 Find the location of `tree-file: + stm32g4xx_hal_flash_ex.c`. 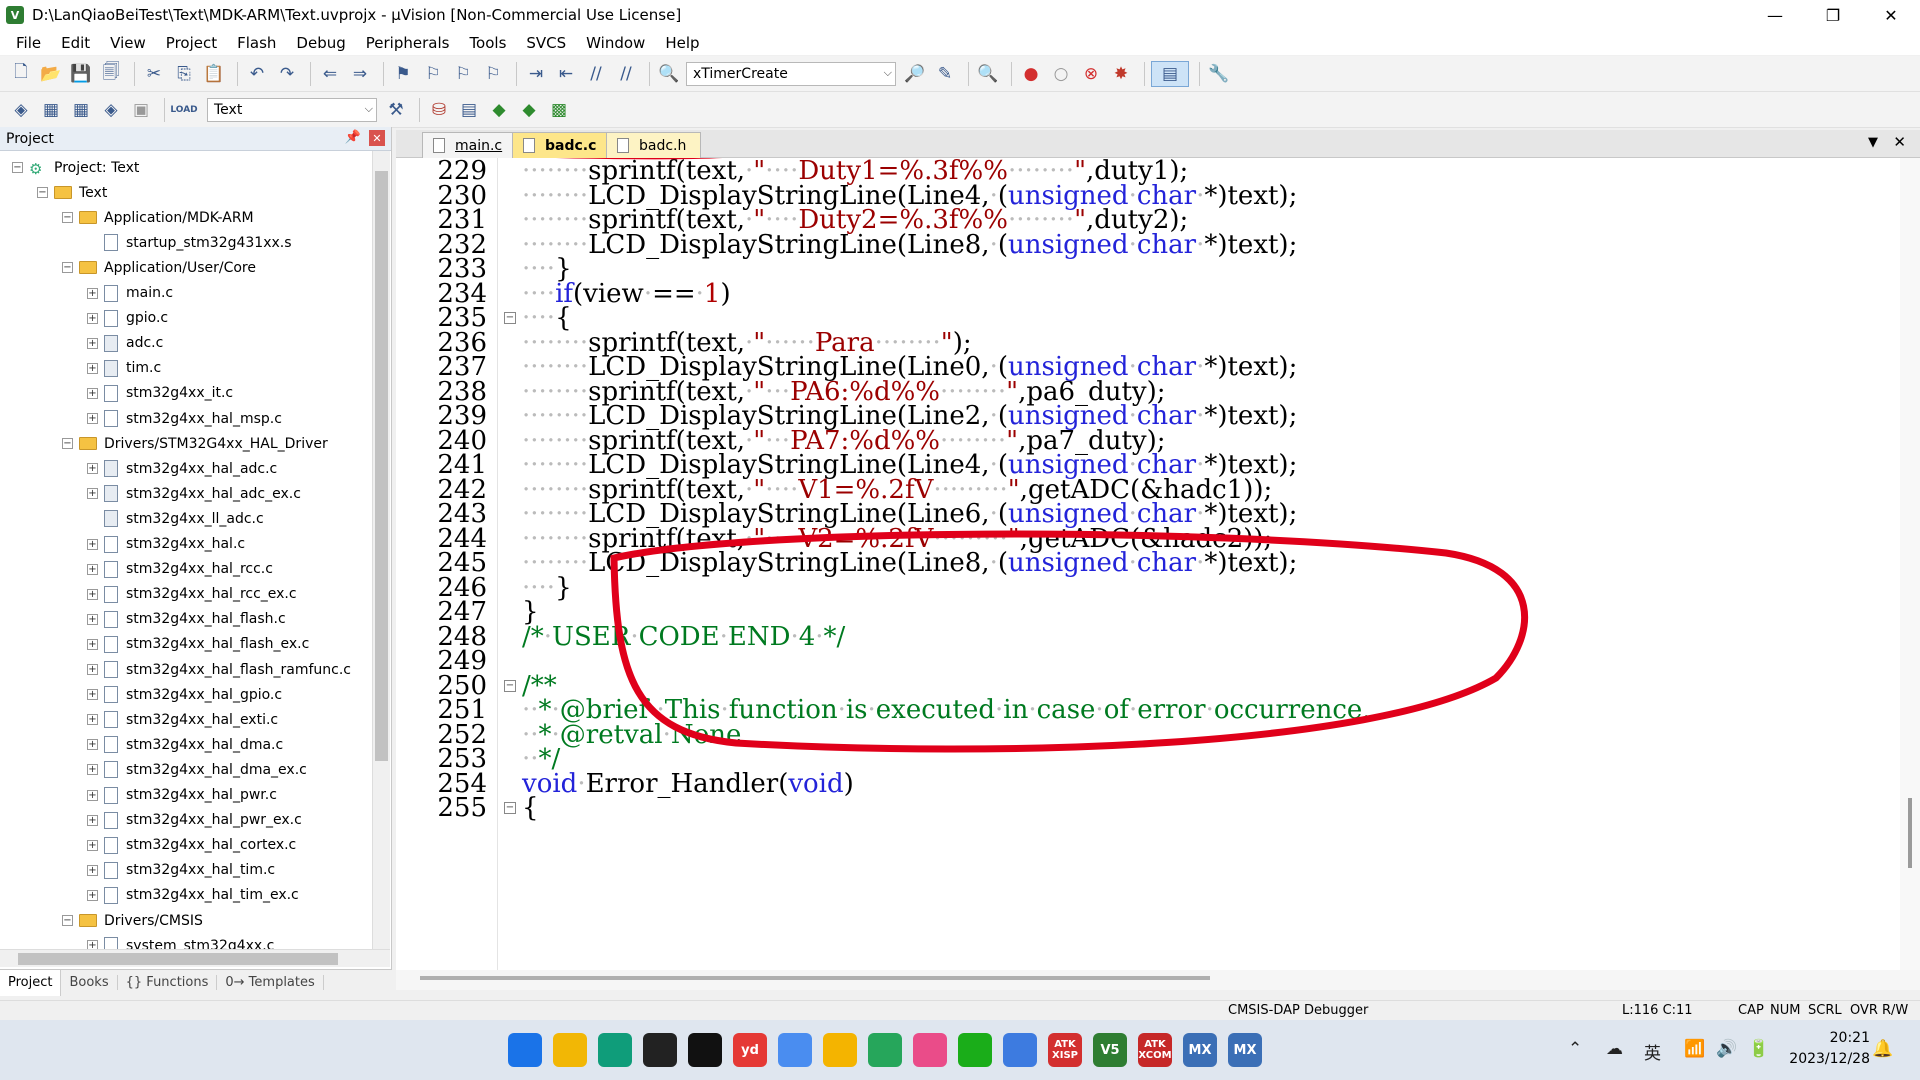

tree-file: + stm32g4xx_hal_flash_ex.c is located at coordinates (198, 644).